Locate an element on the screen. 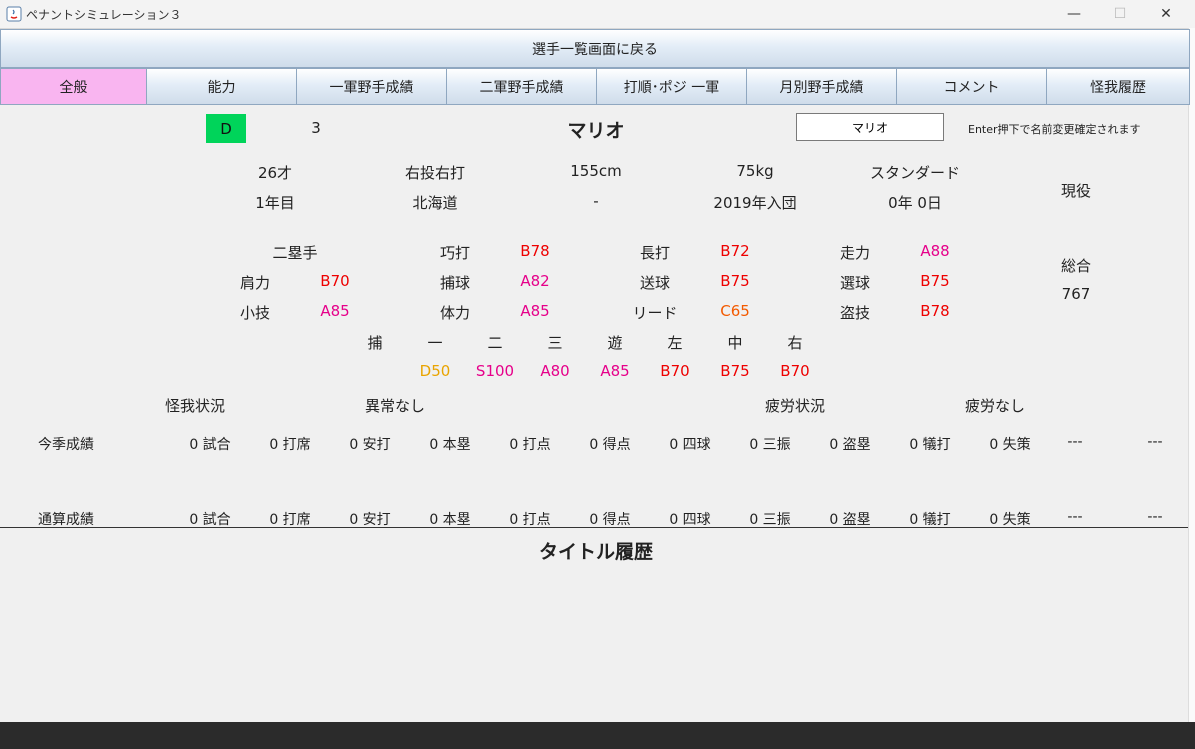 The height and width of the screenshot is (749, 1195). weight: 75kg is located at coordinates (755, 171).